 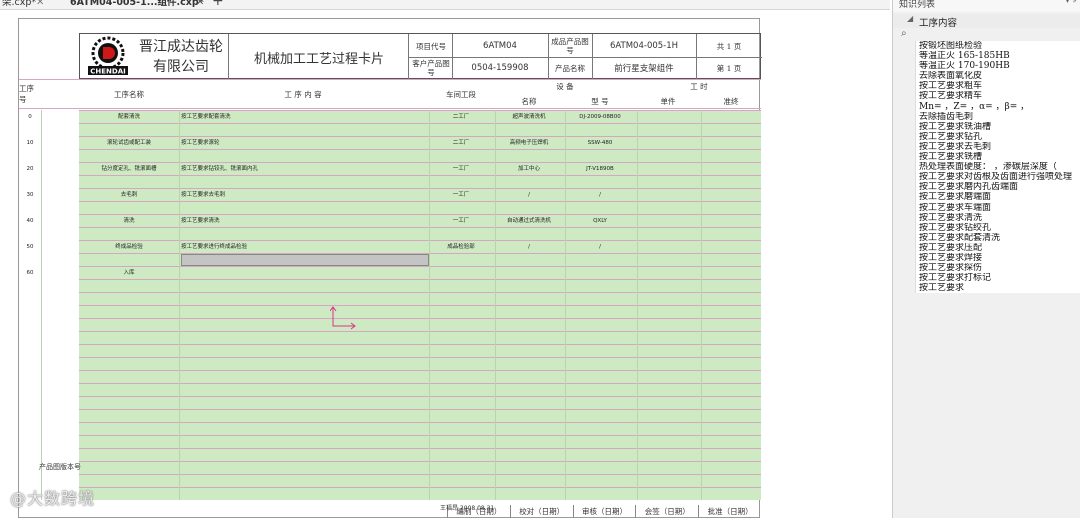 What do you see at coordinates (129, 273) in the screenshot?
I see `op-name-cell: 入库` at bounding box center [129, 273].